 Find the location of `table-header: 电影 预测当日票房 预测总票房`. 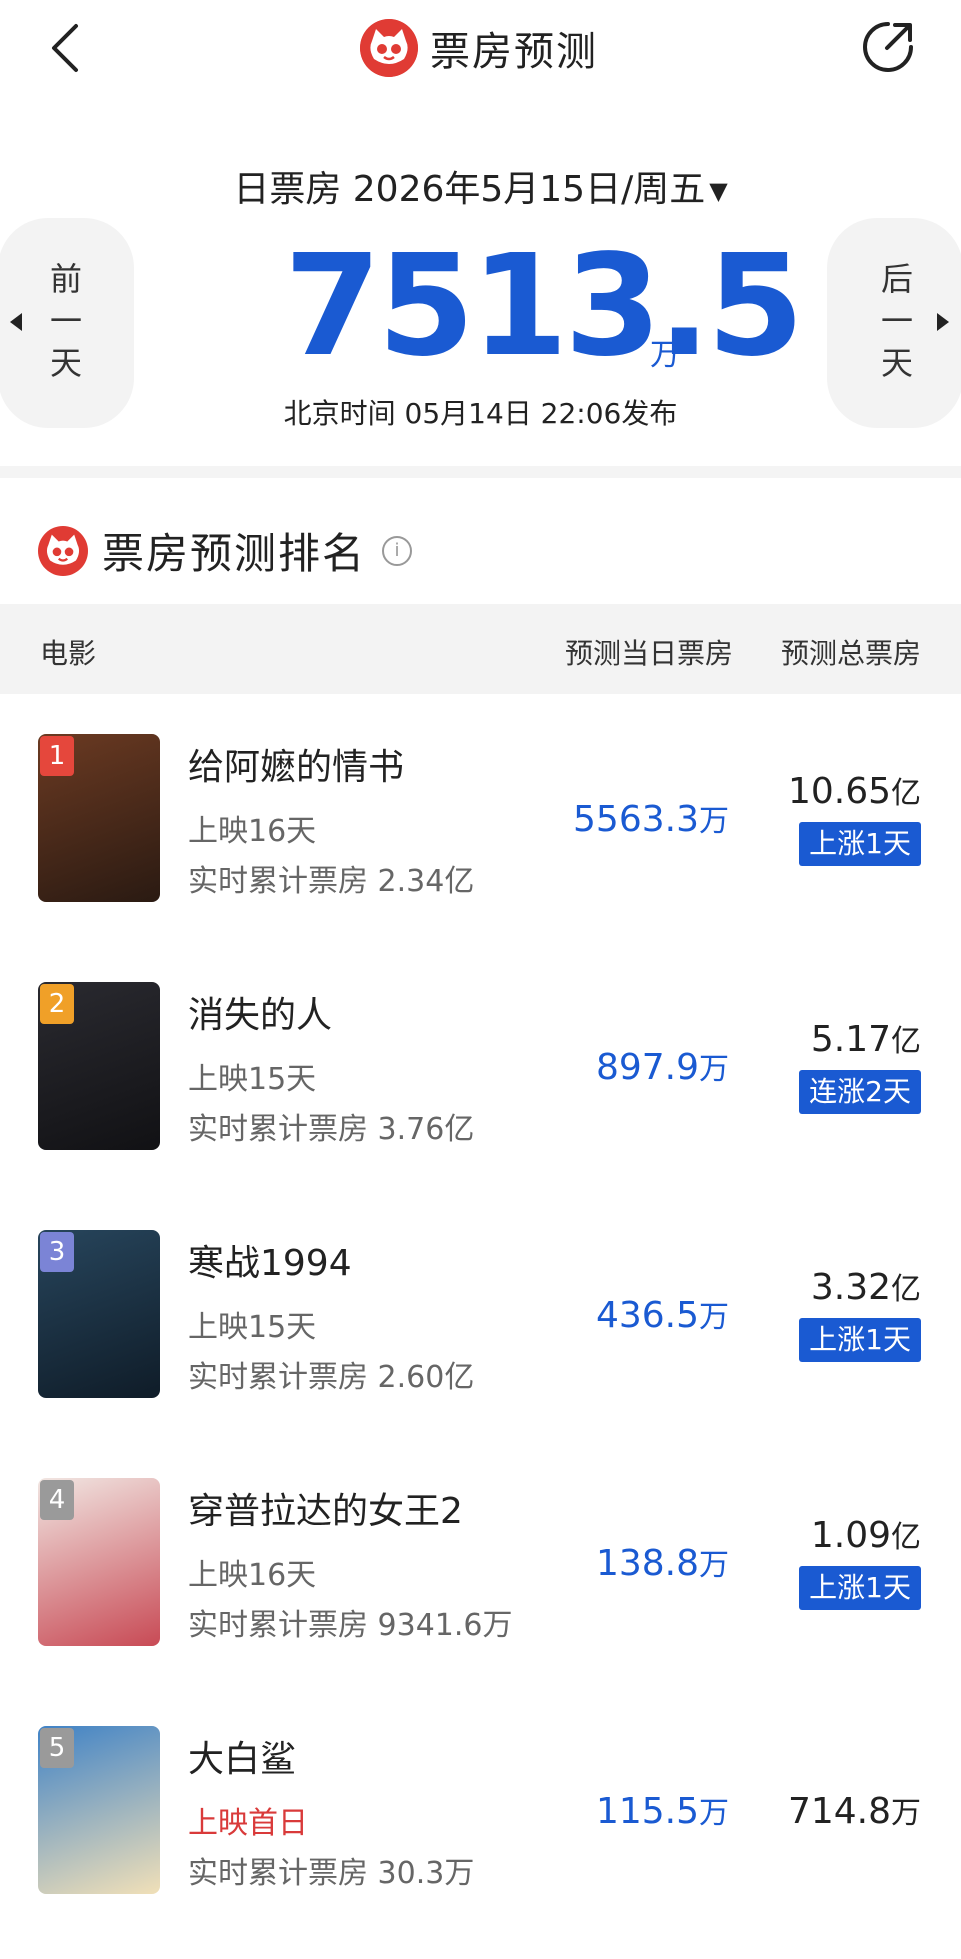

table-header: 电影 预测当日票房 预测总票房 is located at coordinates (480, 649).